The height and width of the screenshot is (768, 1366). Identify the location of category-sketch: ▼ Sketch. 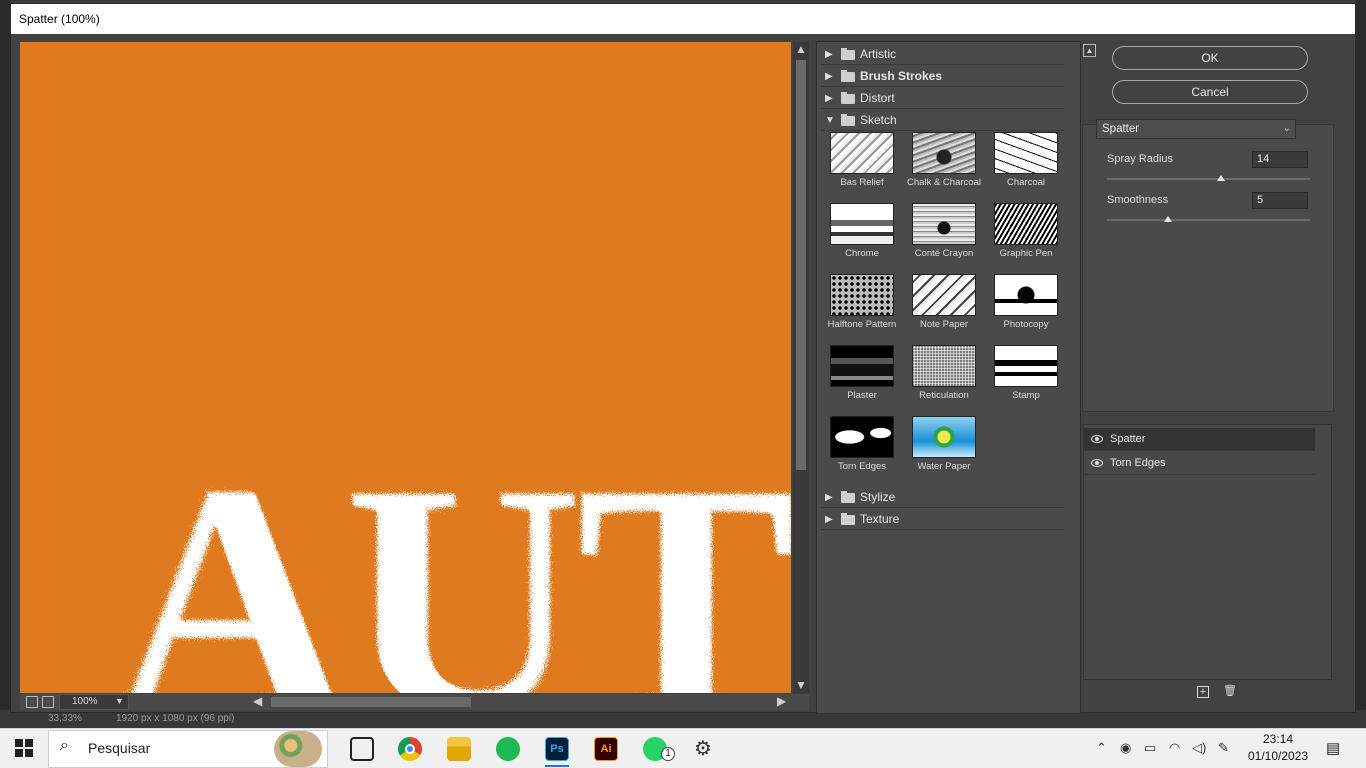
(942, 120).